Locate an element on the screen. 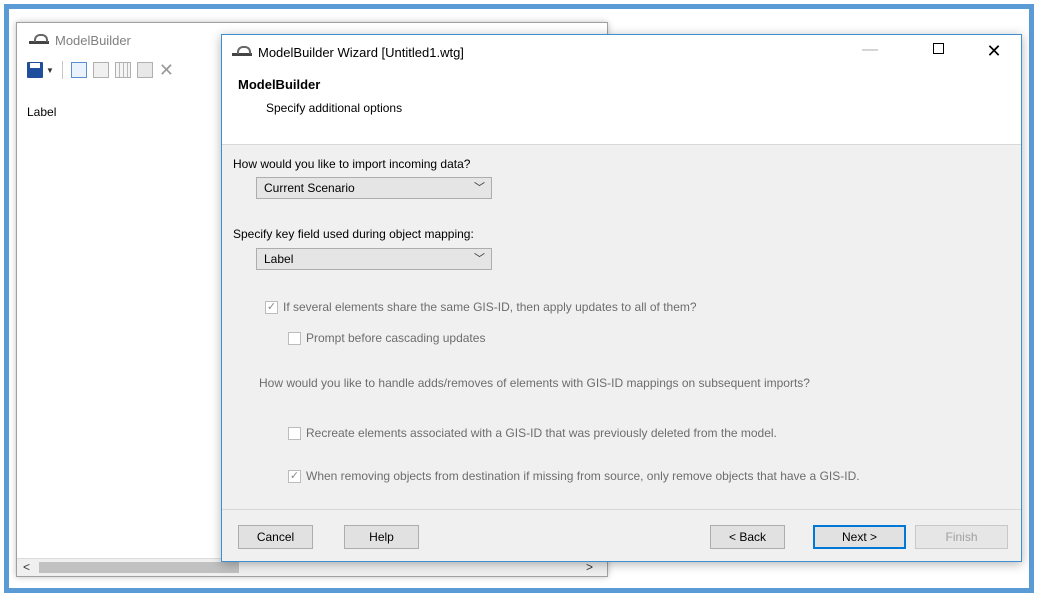 Image resolution: width=1038 pixels, height=597 pixels. scroll-right-icon: > is located at coordinates (589, 567).